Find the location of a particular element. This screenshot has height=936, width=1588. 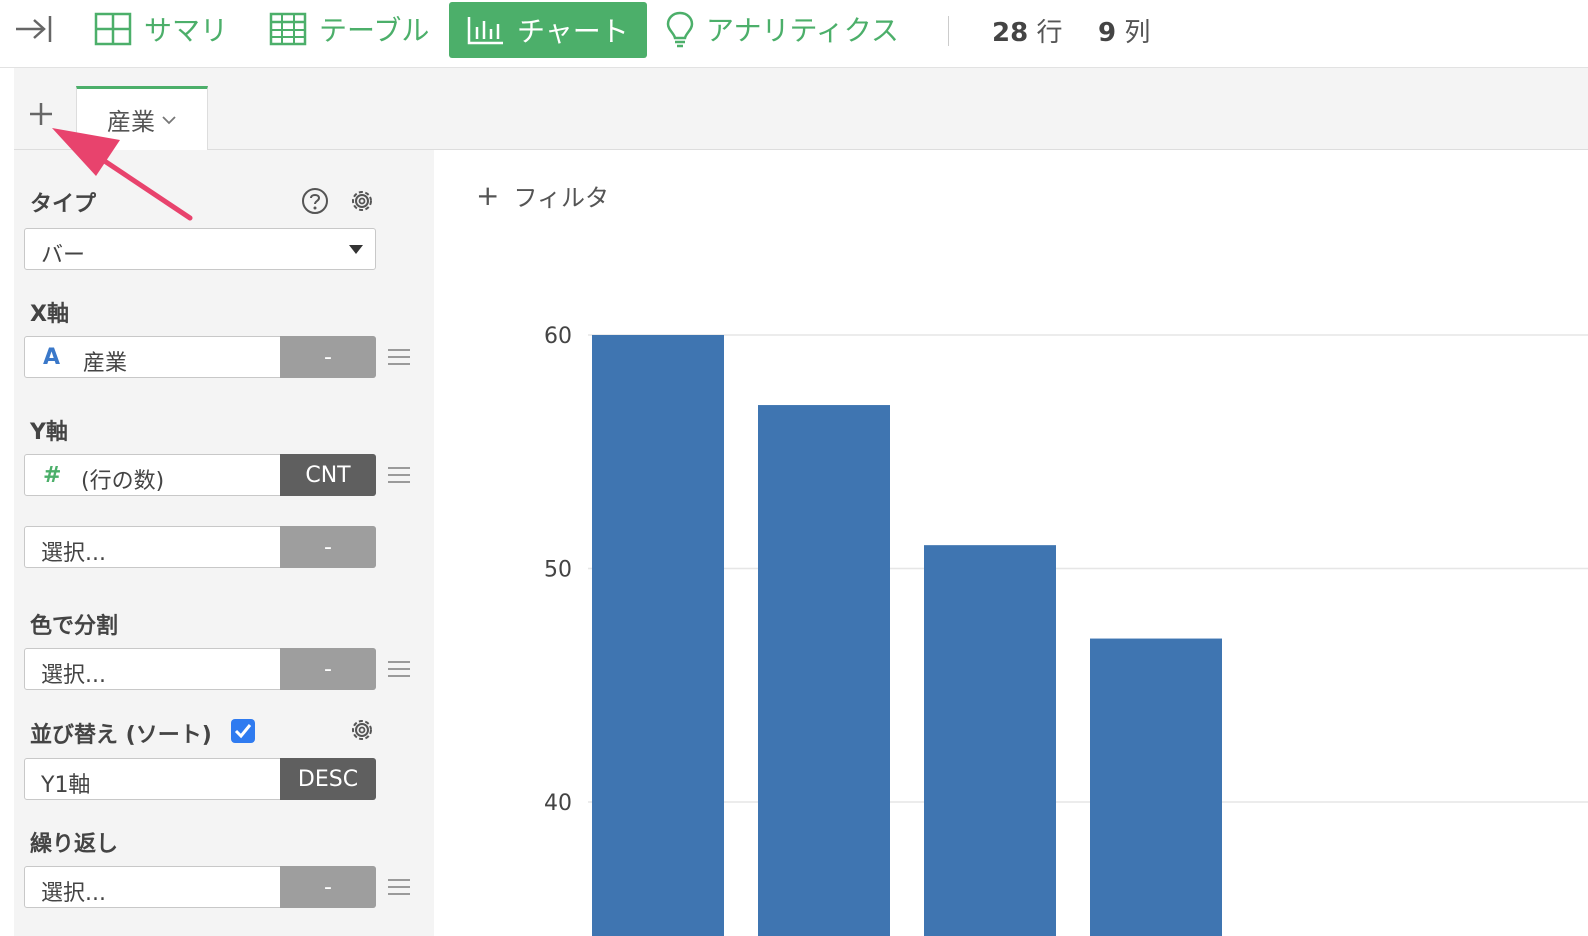

column-count-value: 9 is located at coordinates (1107, 33).